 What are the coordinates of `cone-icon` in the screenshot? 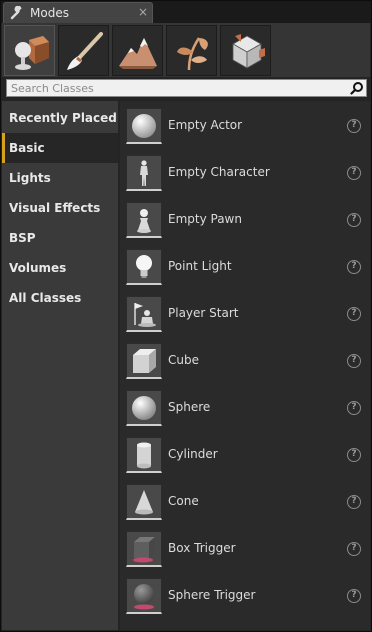 It's located at (144, 502).